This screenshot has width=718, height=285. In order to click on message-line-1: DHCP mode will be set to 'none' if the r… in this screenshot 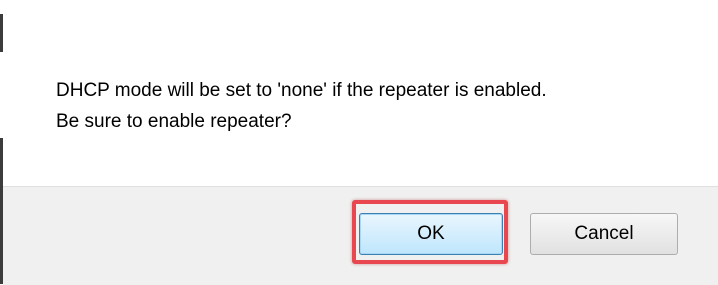, I will do `click(301, 90)`.